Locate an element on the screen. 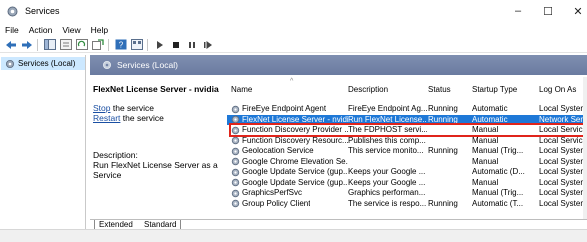  console-tree: Services (Local) is located at coordinates (43, 142).